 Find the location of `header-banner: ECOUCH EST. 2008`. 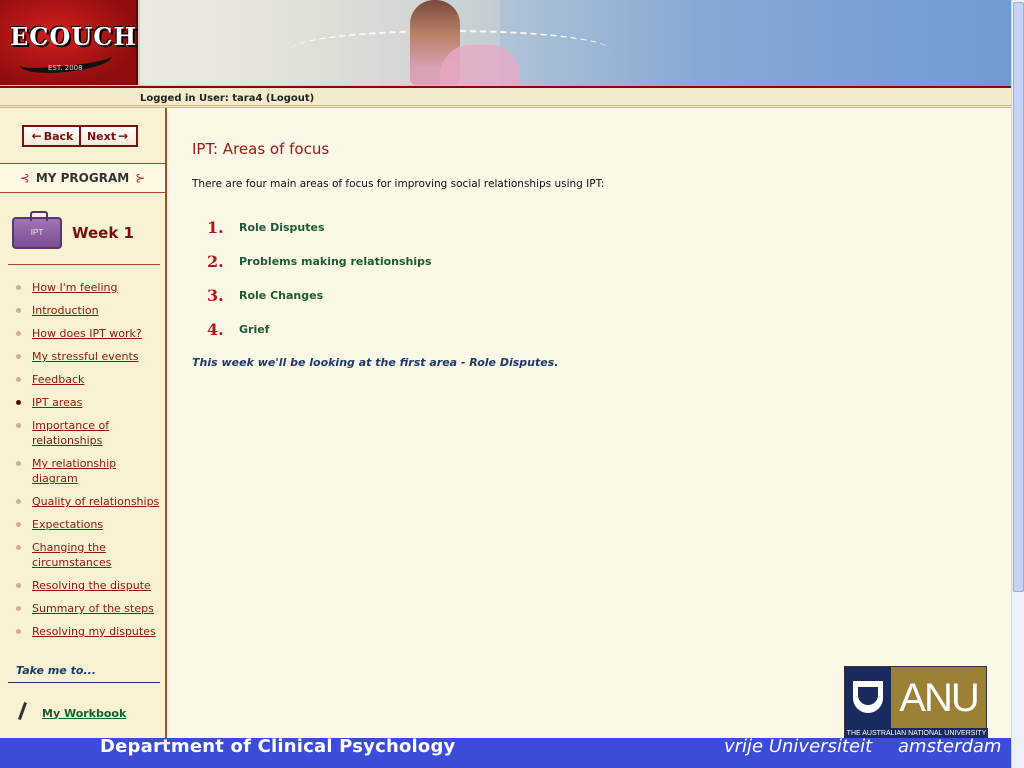

header-banner: ECOUCH EST. 2008 is located at coordinates (505, 43).